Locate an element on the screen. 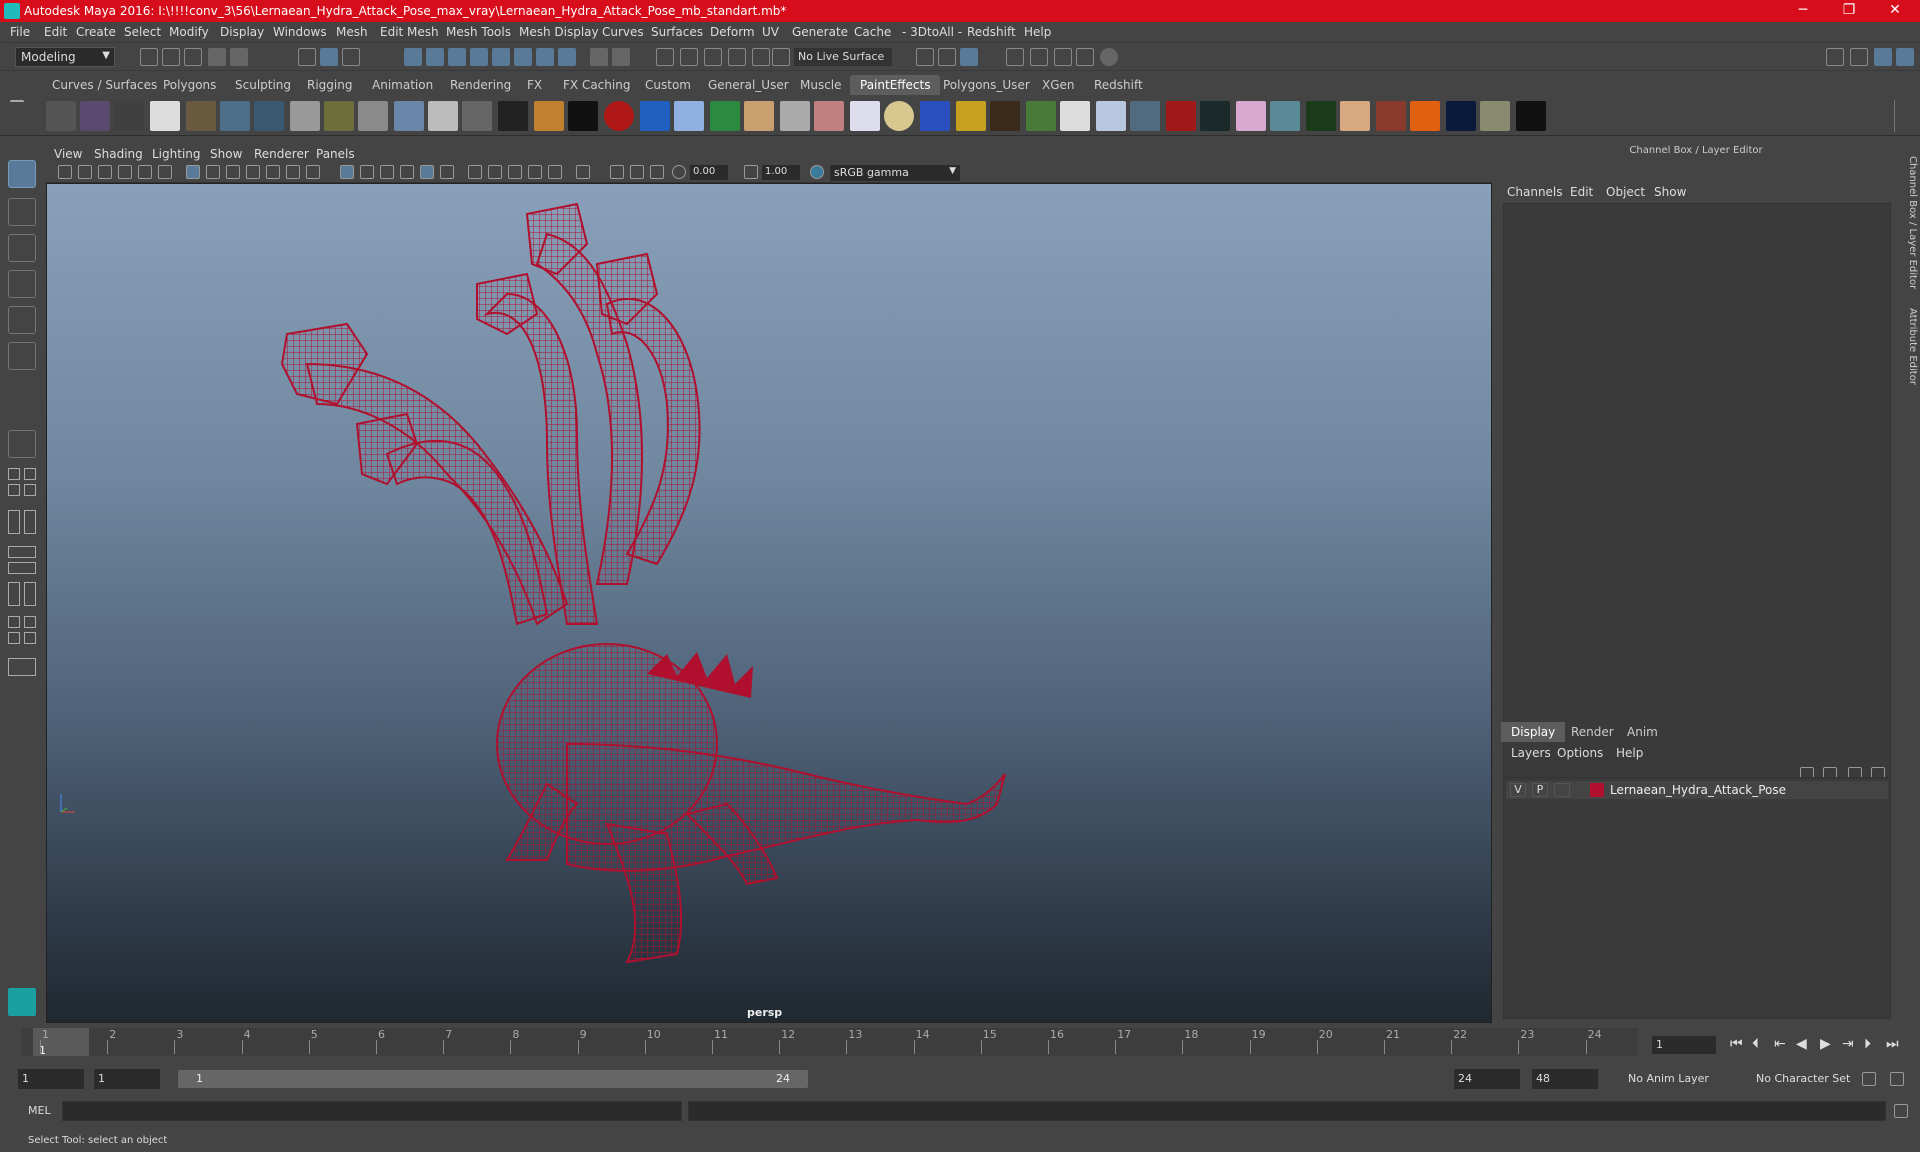  script-language-label: MEL is located at coordinates (39, 1110).